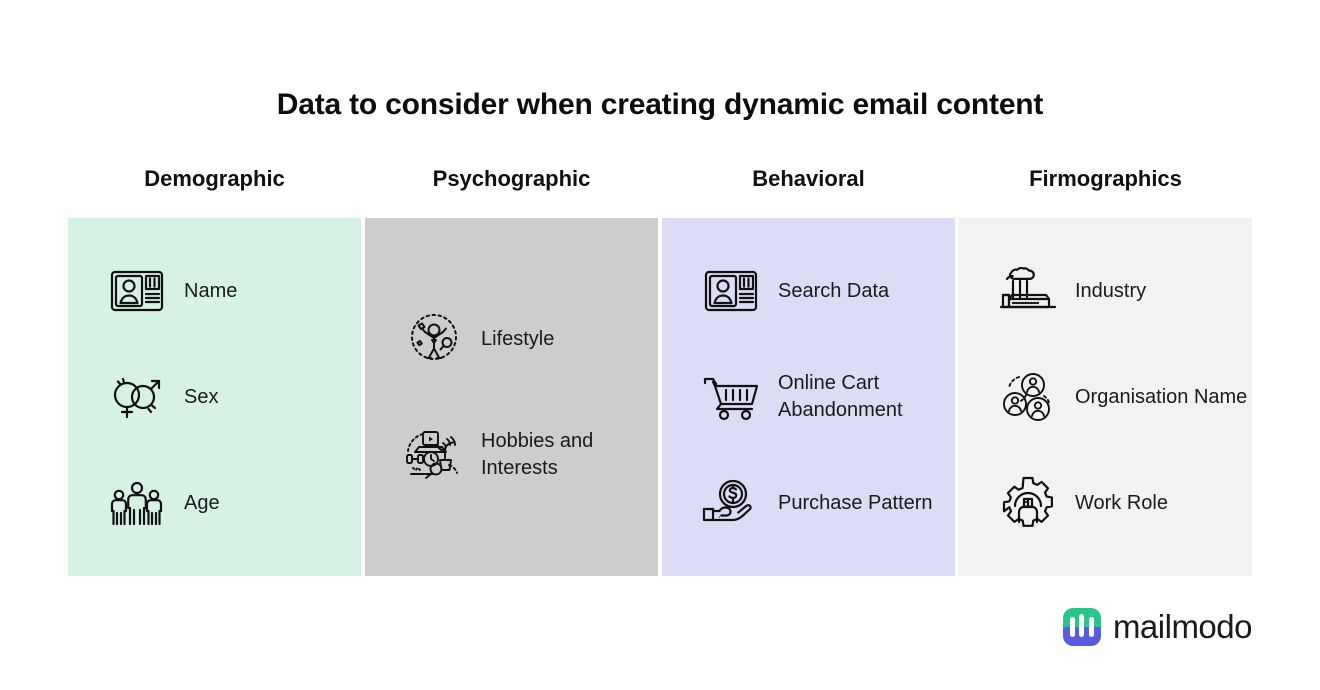 This screenshot has width=1320, height=690. Describe the element at coordinates (233, 397) in the screenshot. I see `list-item: Sex` at that location.